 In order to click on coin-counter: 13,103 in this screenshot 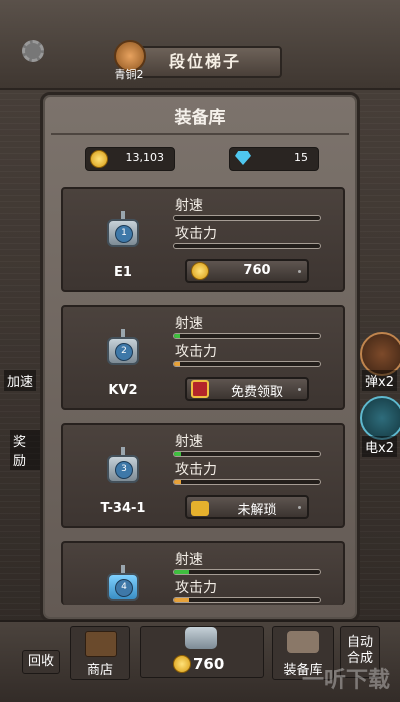, I will do `click(130, 159)`.